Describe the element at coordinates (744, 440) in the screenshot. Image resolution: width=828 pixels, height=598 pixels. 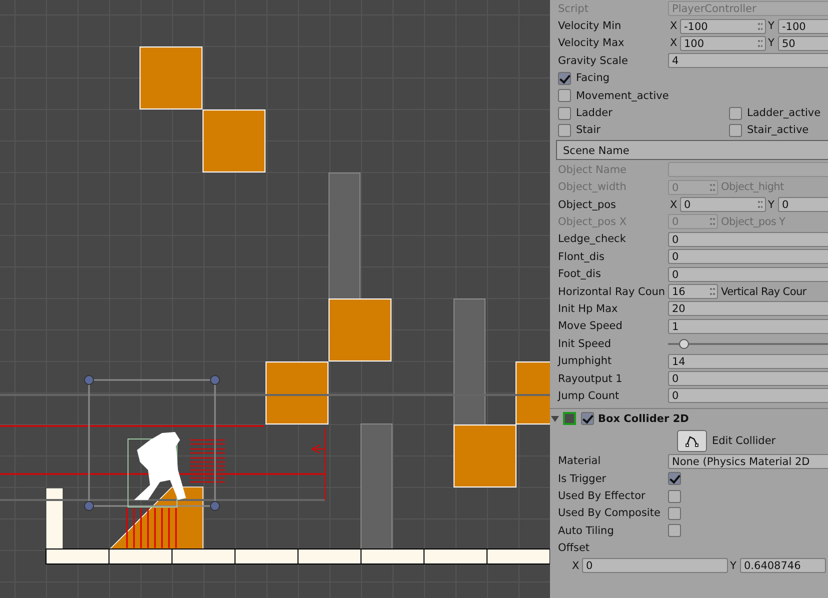
I see `edit-collider-label: Edit Collider` at that location.